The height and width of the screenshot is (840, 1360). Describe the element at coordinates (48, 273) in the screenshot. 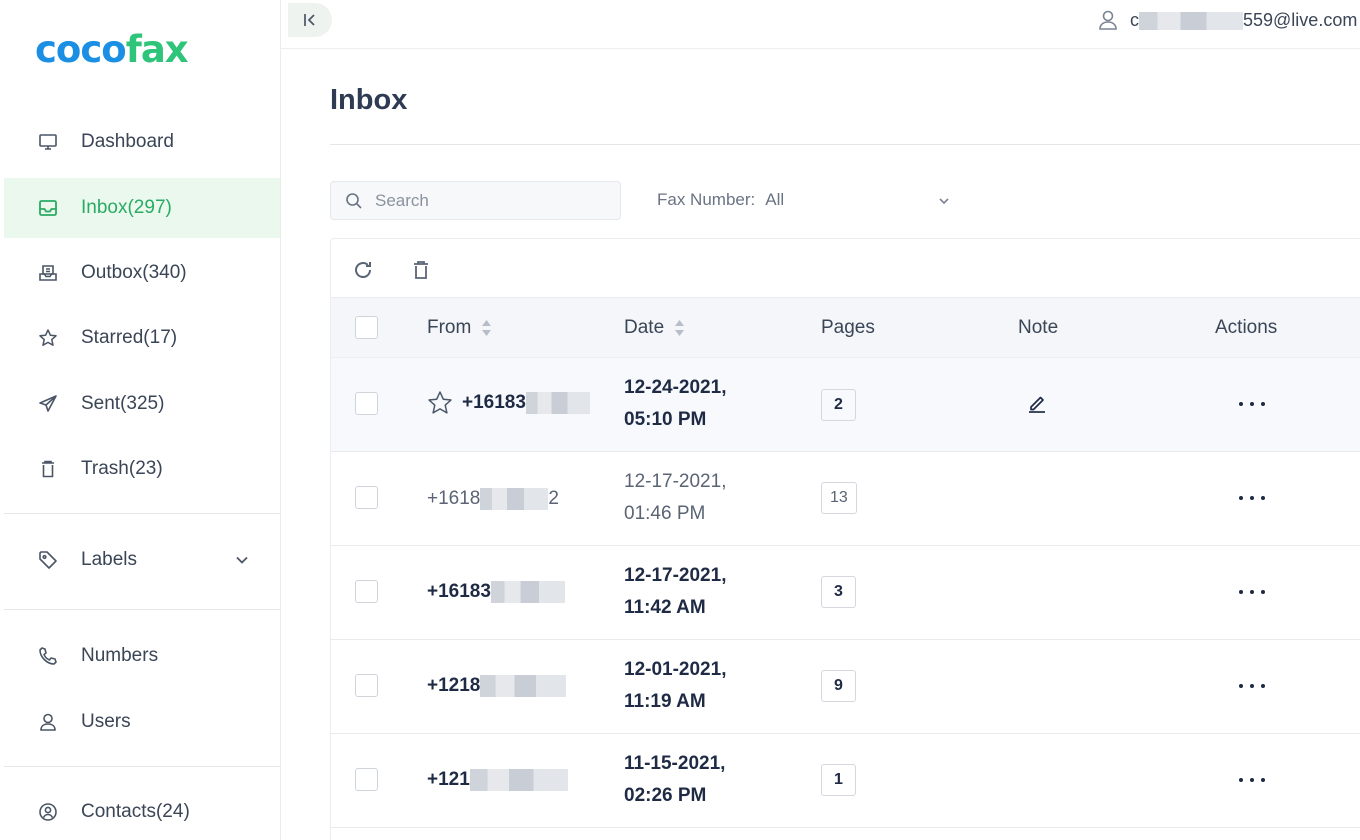

I see `outbox-icon` at that location.